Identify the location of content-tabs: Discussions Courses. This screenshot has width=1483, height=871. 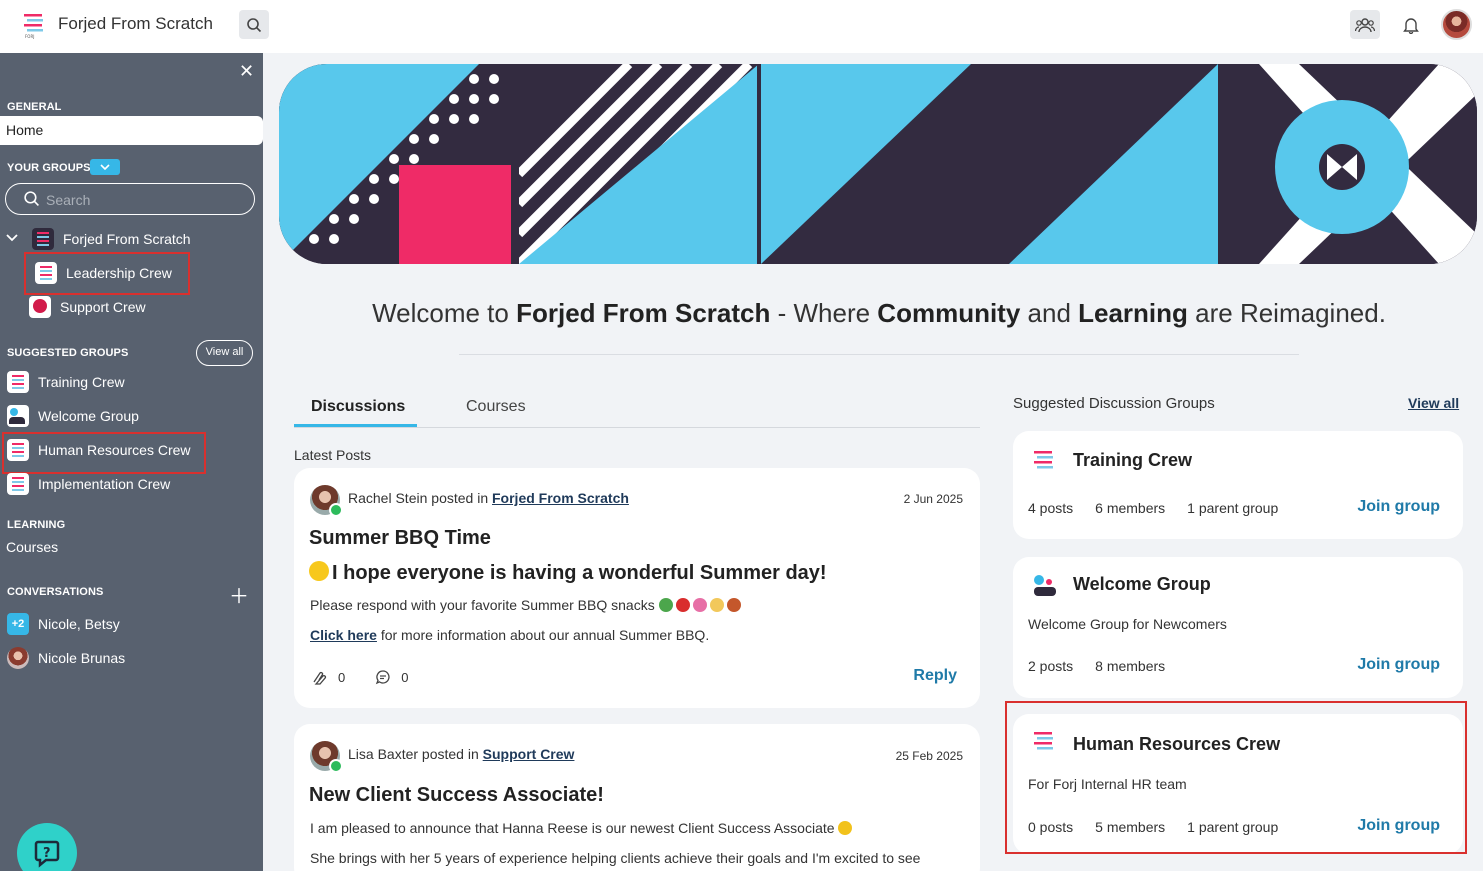
(637, 411).